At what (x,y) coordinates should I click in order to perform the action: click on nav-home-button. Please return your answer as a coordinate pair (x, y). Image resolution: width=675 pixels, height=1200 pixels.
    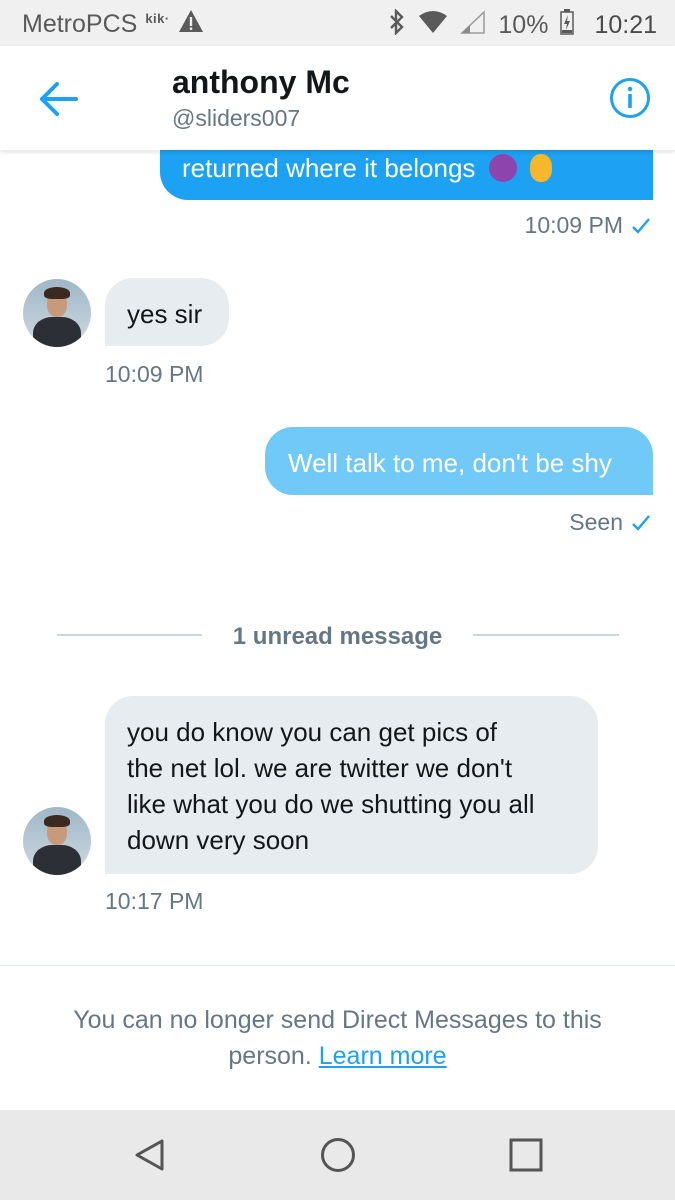
    Looking at the image, I should click on (338, 1155).